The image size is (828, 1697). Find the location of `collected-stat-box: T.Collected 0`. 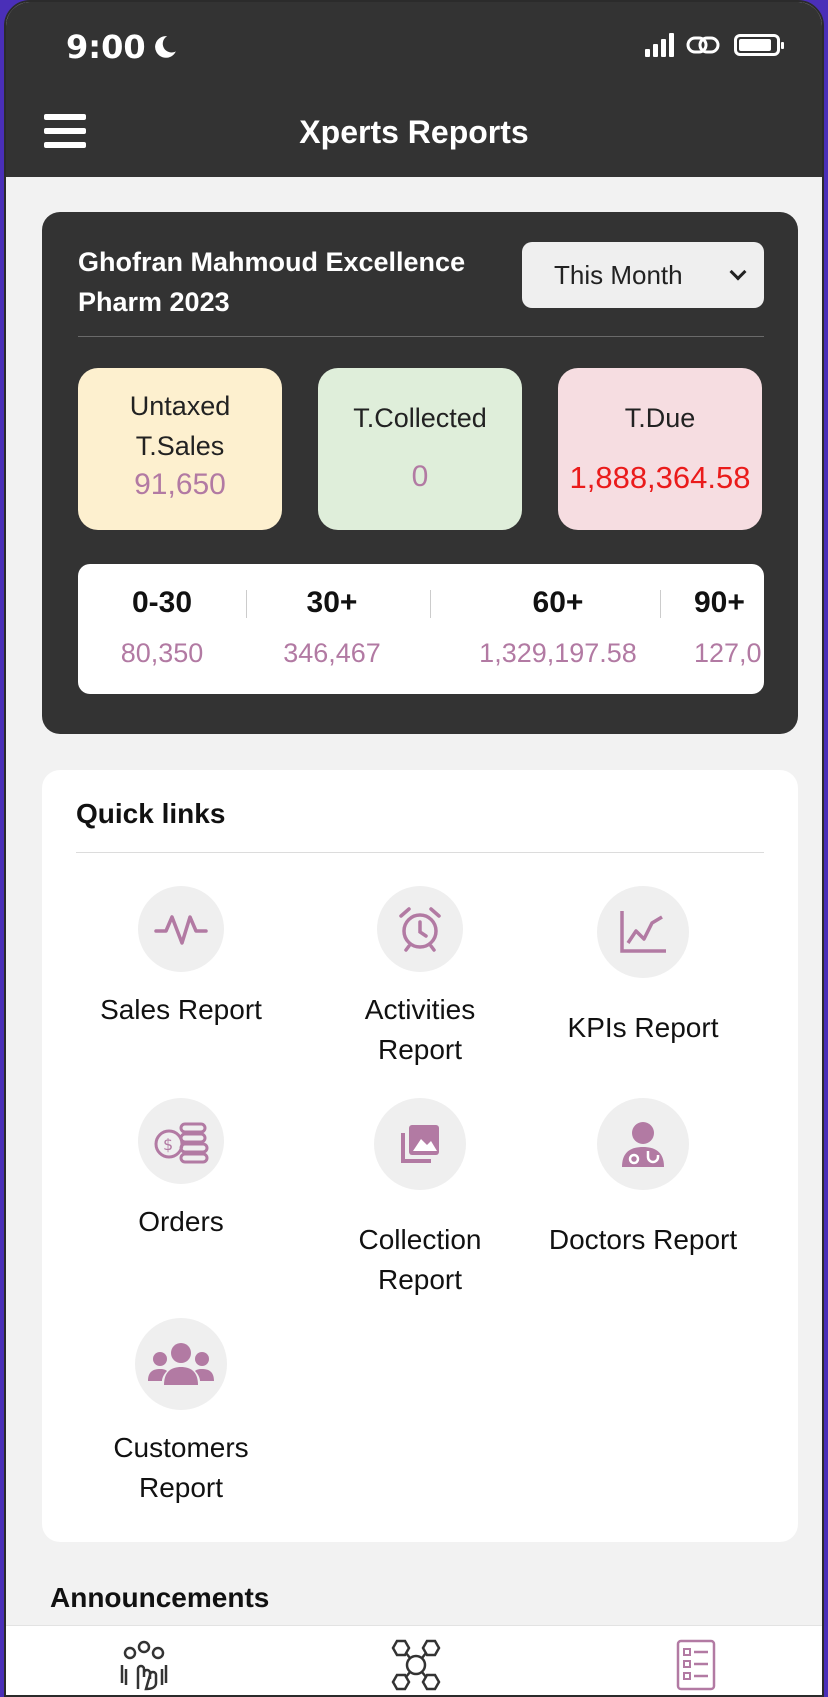

collected-stat-box: T.Collected 0 is located at coordinates (420, 449).